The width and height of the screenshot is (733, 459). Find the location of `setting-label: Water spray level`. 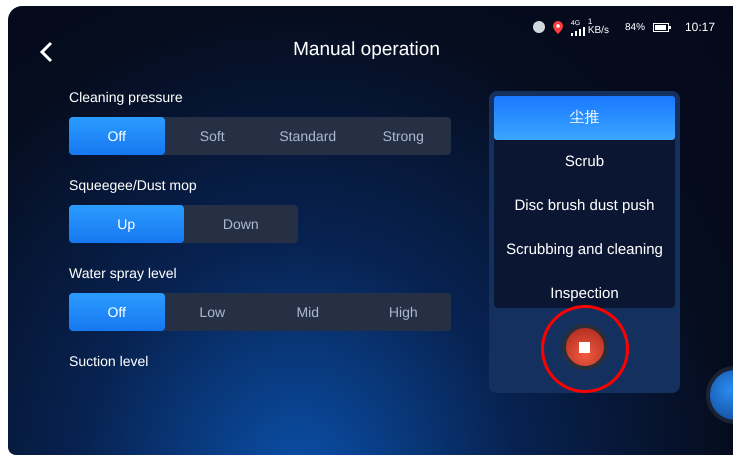

setting-label: Water spray level is located at coordinates (123, 273).